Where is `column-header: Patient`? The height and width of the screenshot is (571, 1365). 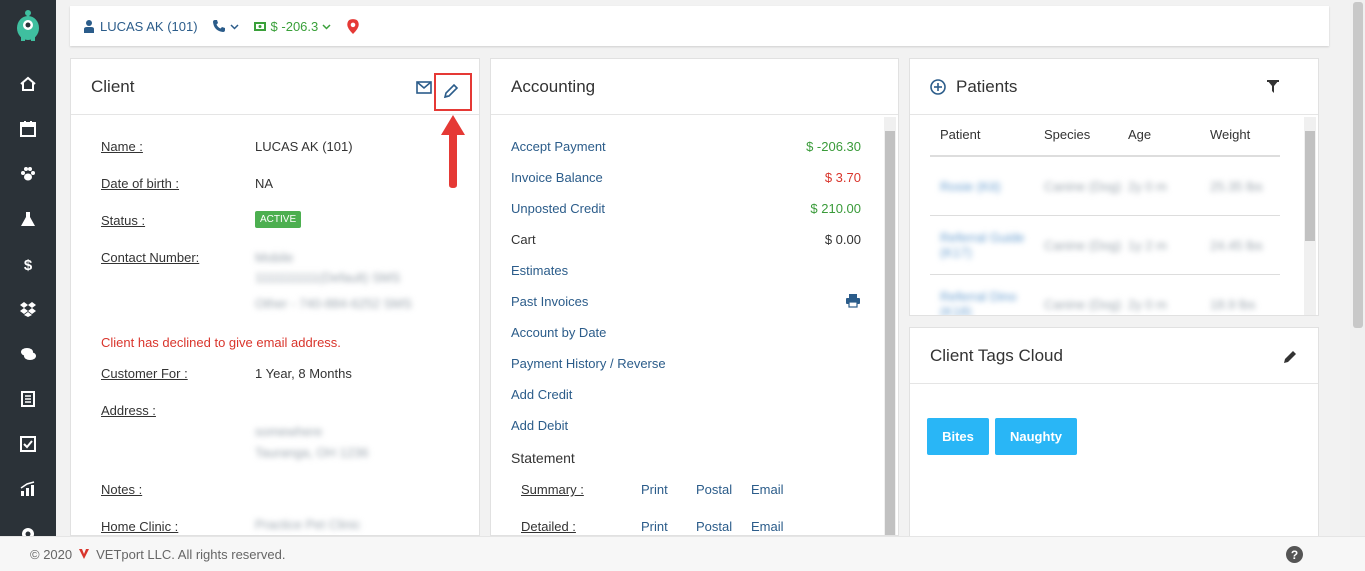
column-header: Patient is located at coordinates (987, 141).